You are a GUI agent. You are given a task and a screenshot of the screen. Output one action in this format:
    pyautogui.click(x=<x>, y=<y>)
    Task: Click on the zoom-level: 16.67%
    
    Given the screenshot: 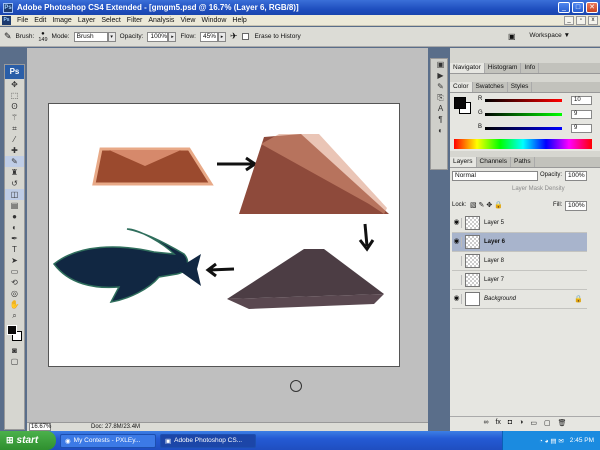 What is the action you would take?
    pyautogui.click(x=40, y=427)
    